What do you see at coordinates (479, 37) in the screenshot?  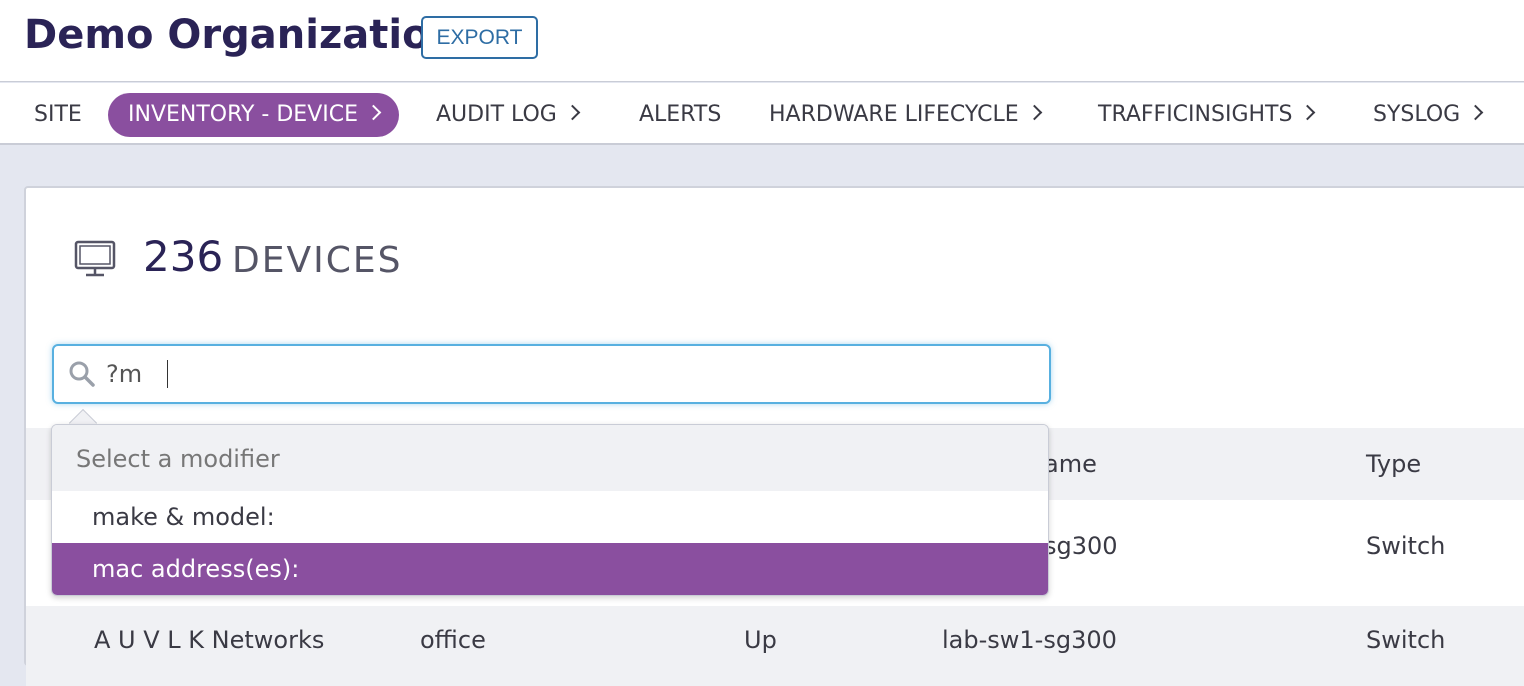 I see `export-button: EXPORT` at bounding box center [479, 37].